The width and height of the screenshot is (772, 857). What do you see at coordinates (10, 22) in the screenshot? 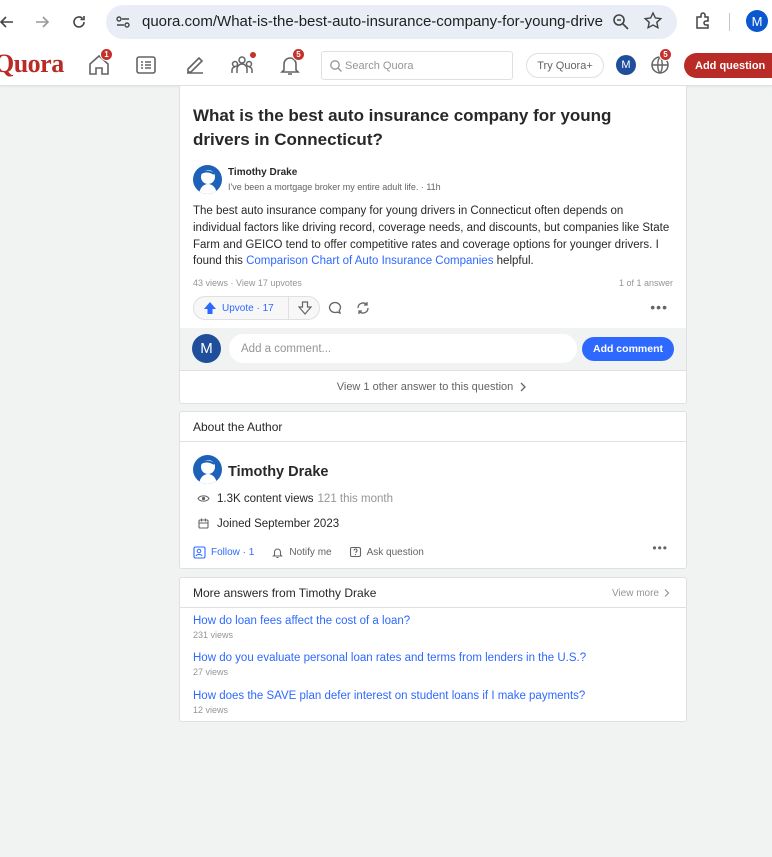
I see `back-icon` at bounding box center [10, 22].